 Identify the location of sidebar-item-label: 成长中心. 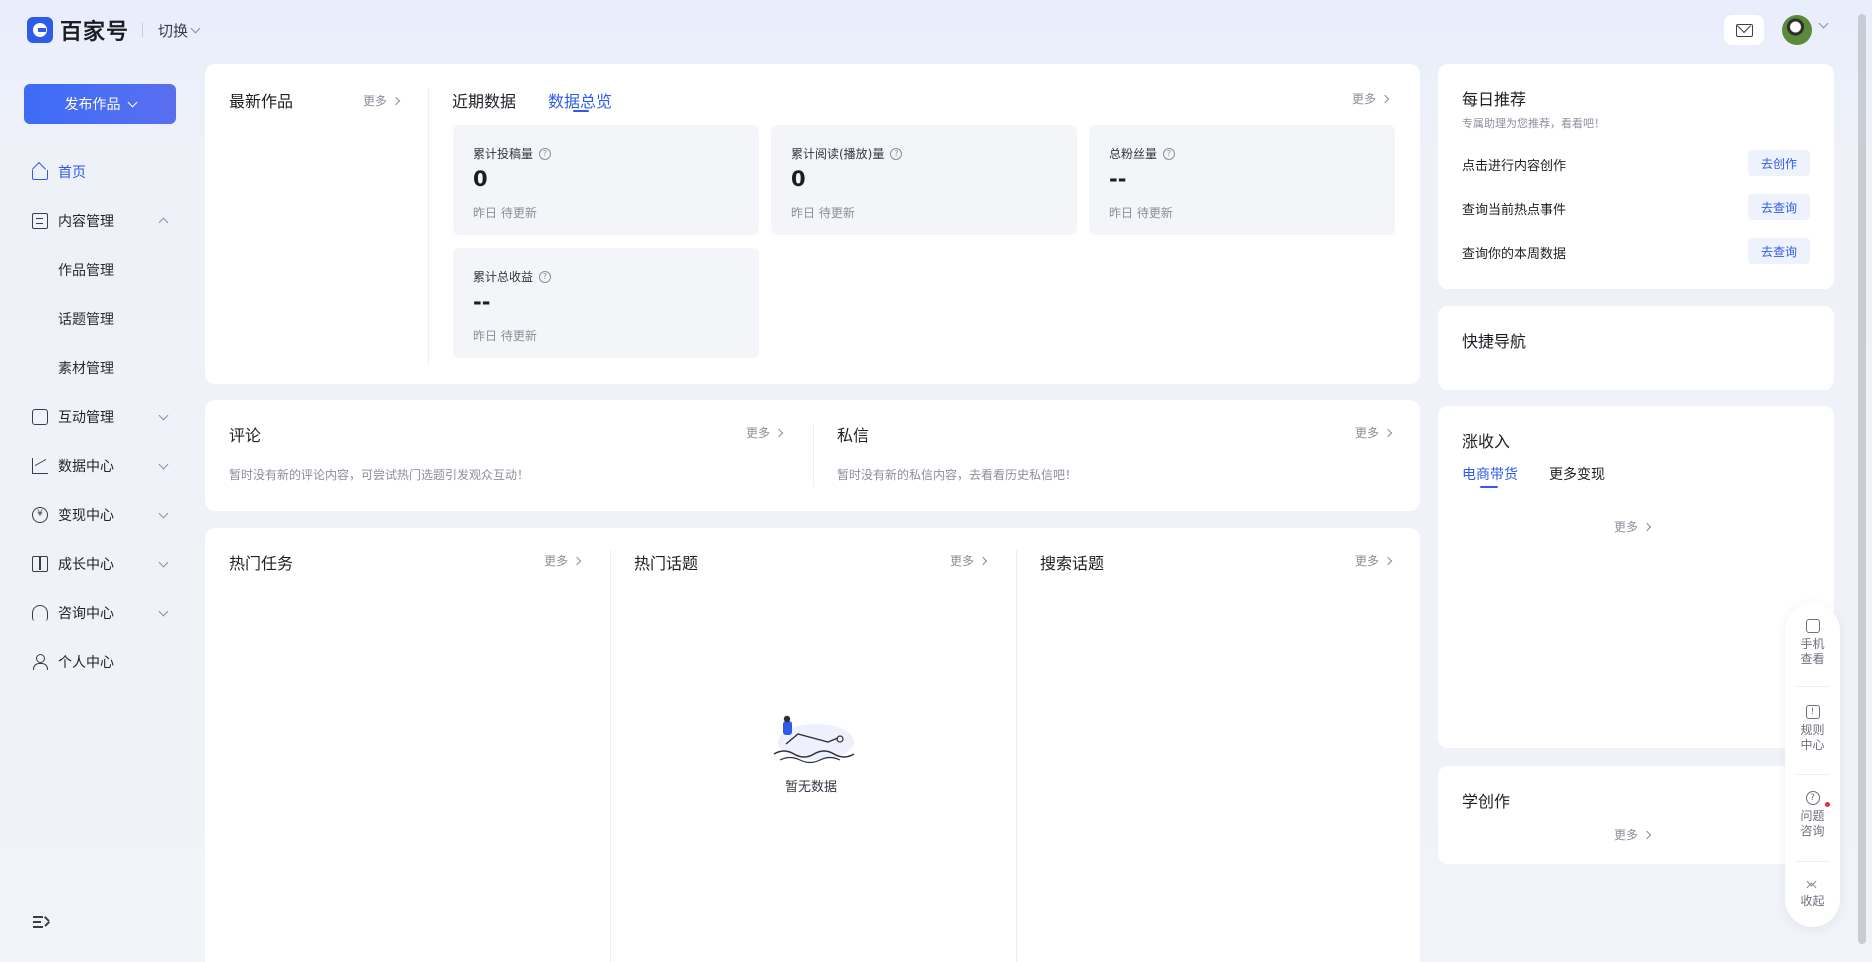
(86, 565).